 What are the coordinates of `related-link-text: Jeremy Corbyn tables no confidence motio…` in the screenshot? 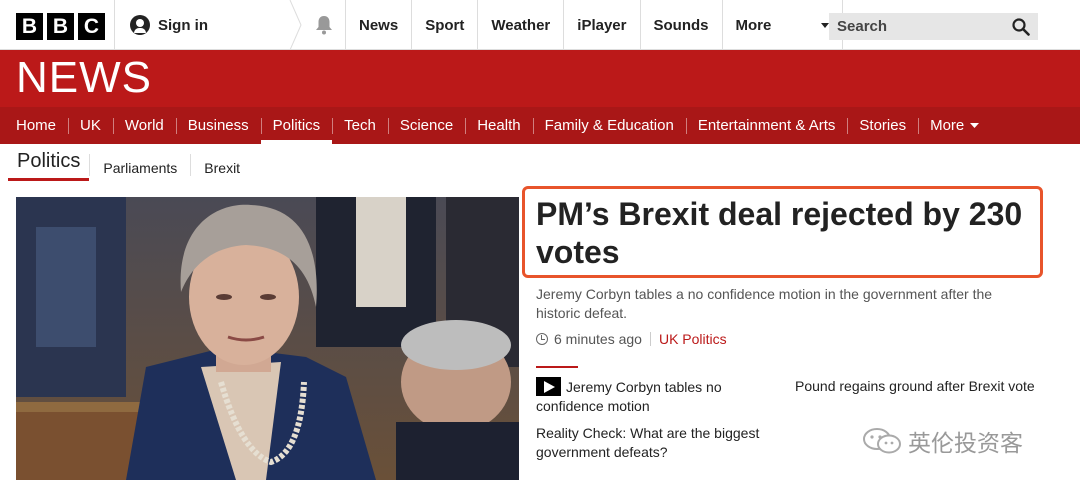 It's located at (629, 396).